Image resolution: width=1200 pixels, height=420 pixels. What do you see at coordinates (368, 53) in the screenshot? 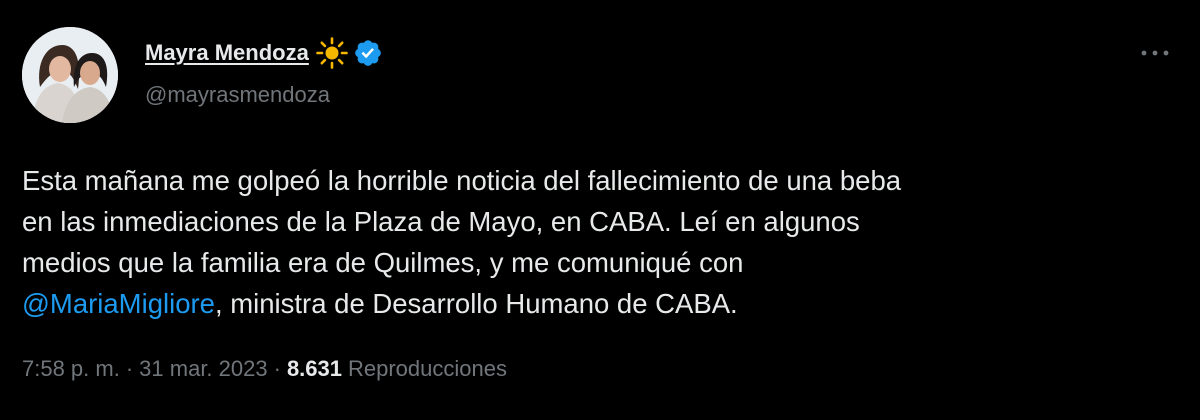
I see `verified-badge-icon` at bounding box center [368, 53].